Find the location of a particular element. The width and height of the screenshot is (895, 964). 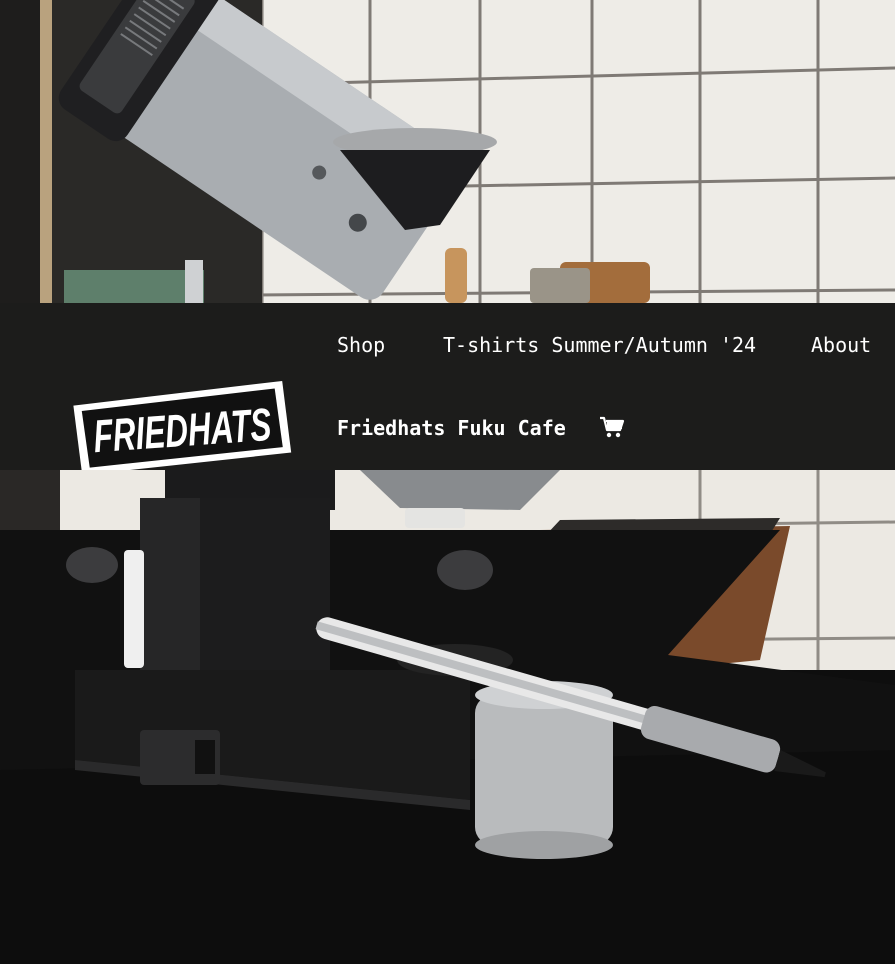

nav-tshirts: T-shirts Summer/Autumn '24 is located at coordinates (599, 345).